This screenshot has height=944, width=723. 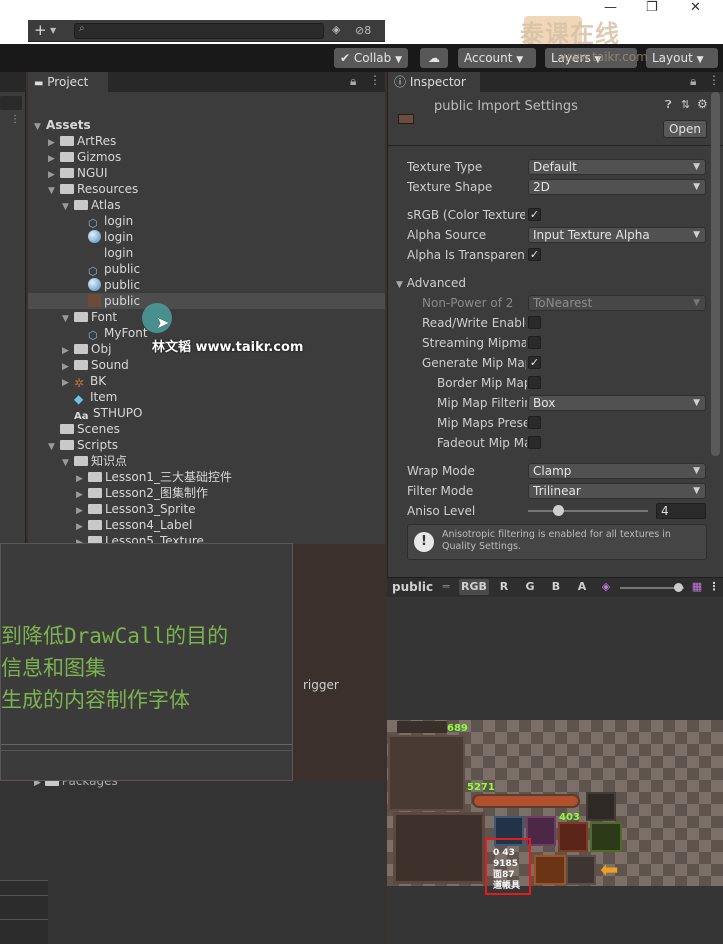 What do you see at coordinates (685, 104) in the screenshot?
I see `preset-icon: ⇅` at bounding box center [685, 104].